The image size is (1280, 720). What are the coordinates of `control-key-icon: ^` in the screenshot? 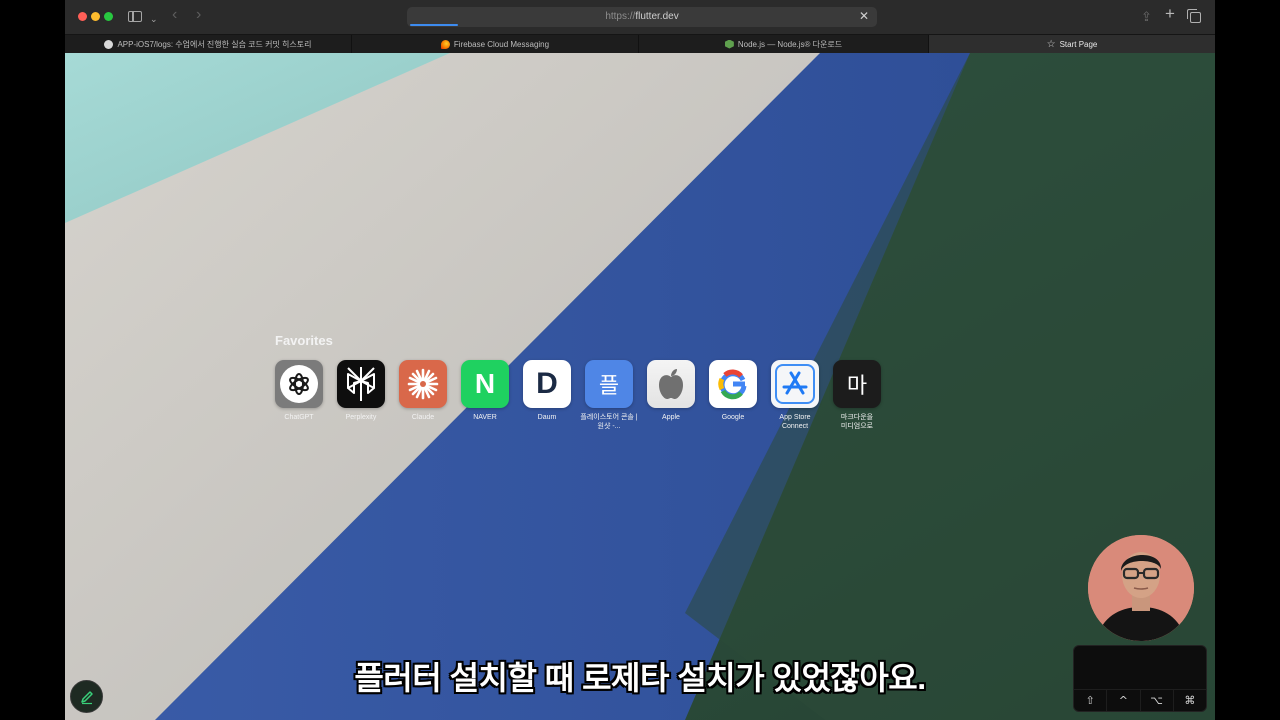 It's located at (1124, 700).